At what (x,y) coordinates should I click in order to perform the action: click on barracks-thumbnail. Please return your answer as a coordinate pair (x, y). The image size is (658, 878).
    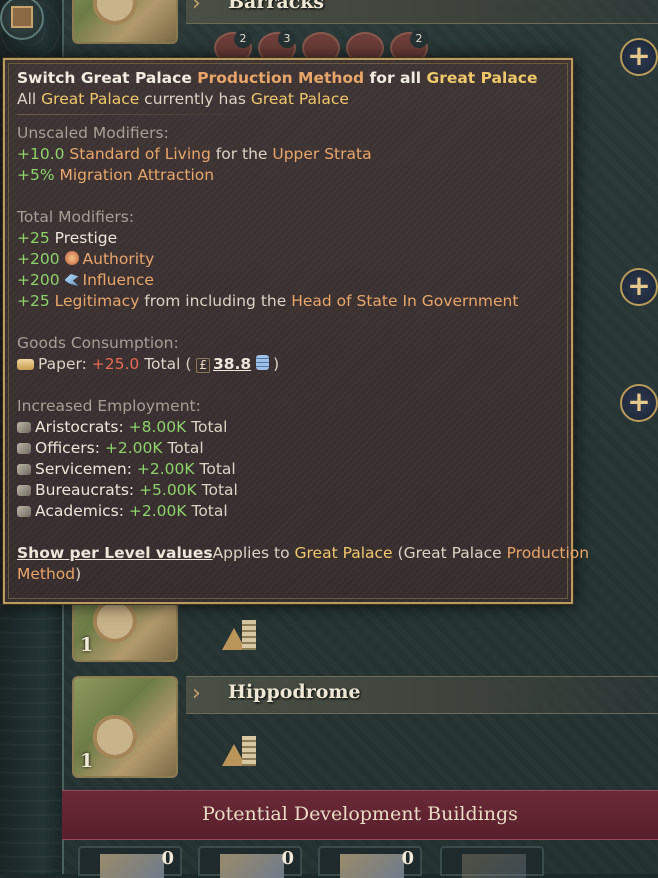
    Looking at the image, I should click on (125, 22).